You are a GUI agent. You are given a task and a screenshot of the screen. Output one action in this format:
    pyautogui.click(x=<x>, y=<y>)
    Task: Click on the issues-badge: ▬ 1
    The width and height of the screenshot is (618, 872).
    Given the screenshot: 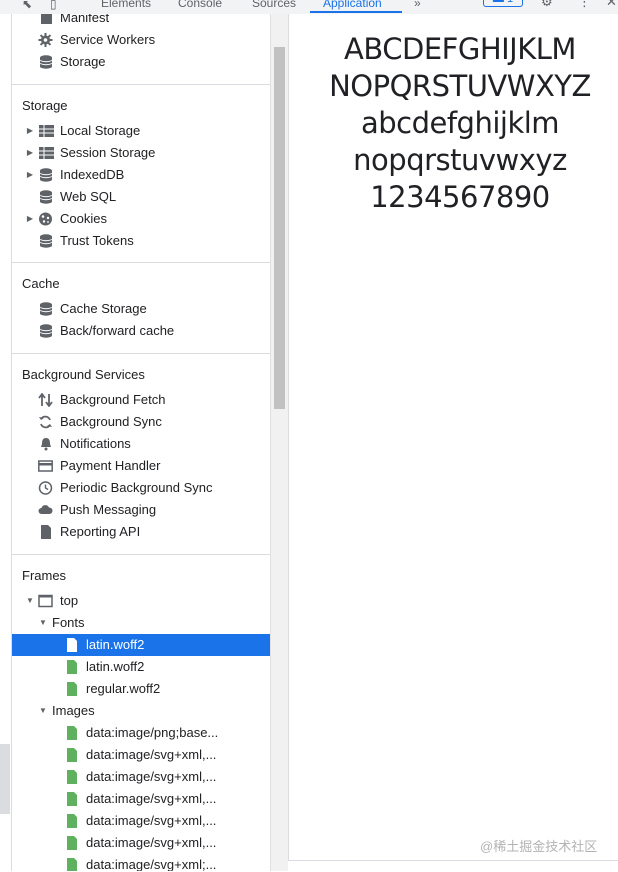 What is the action you would take?
    pyautogui.click(x=503, y=3)
    